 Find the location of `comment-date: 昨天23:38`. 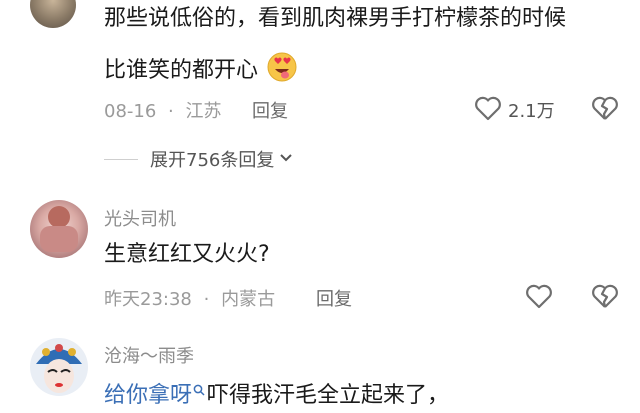

comment-date: 昨天23:38 is located at coordinates (148, 299).